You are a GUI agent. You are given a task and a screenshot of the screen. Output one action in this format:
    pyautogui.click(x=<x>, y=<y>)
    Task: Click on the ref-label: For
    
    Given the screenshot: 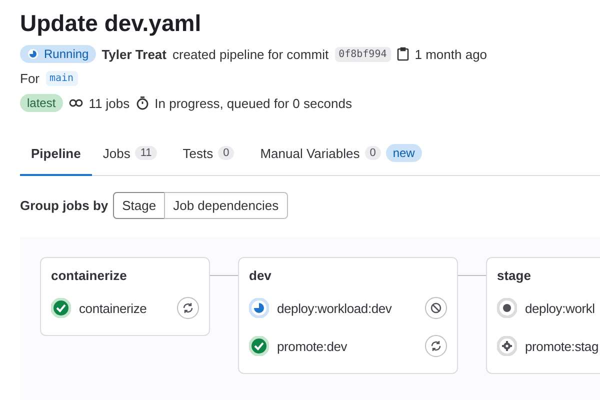 What is the action you would take?
    pyautogui.click(x=30, y=78)
    